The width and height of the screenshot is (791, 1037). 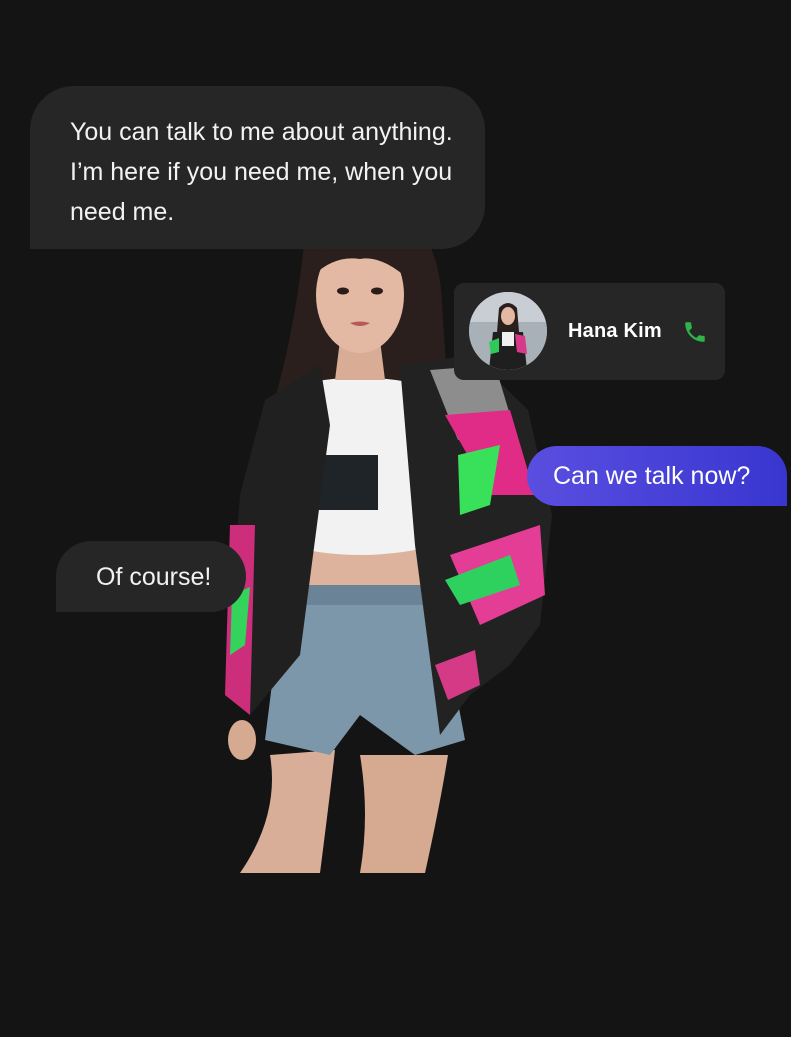 I want to click on message-text: Can we talk now?, so click(x=652, y=476).